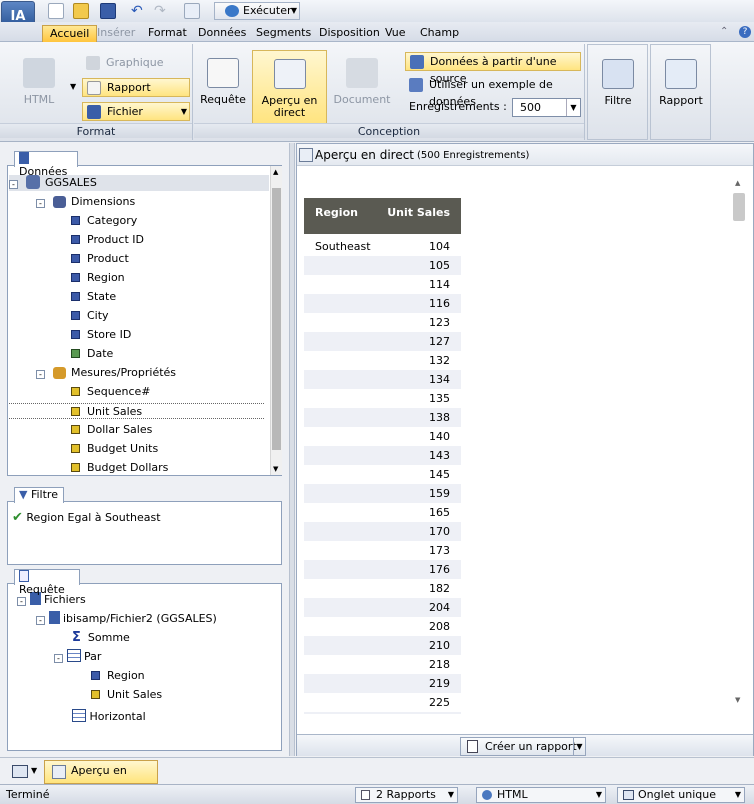  Describe the element at coordinates (223, 82) in the screenshot. I see `requete-button: Requête` at that location.